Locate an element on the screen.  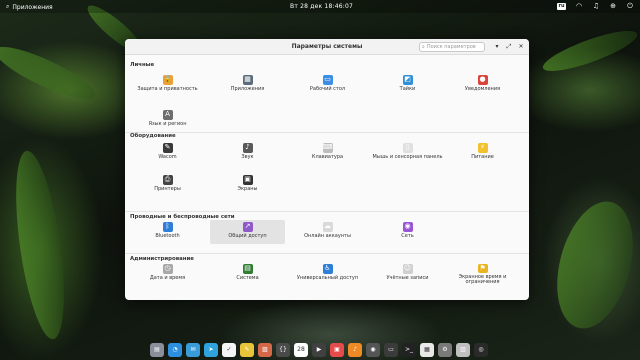
accessibility-icon: ♿ is located at coordinates (327, 269).